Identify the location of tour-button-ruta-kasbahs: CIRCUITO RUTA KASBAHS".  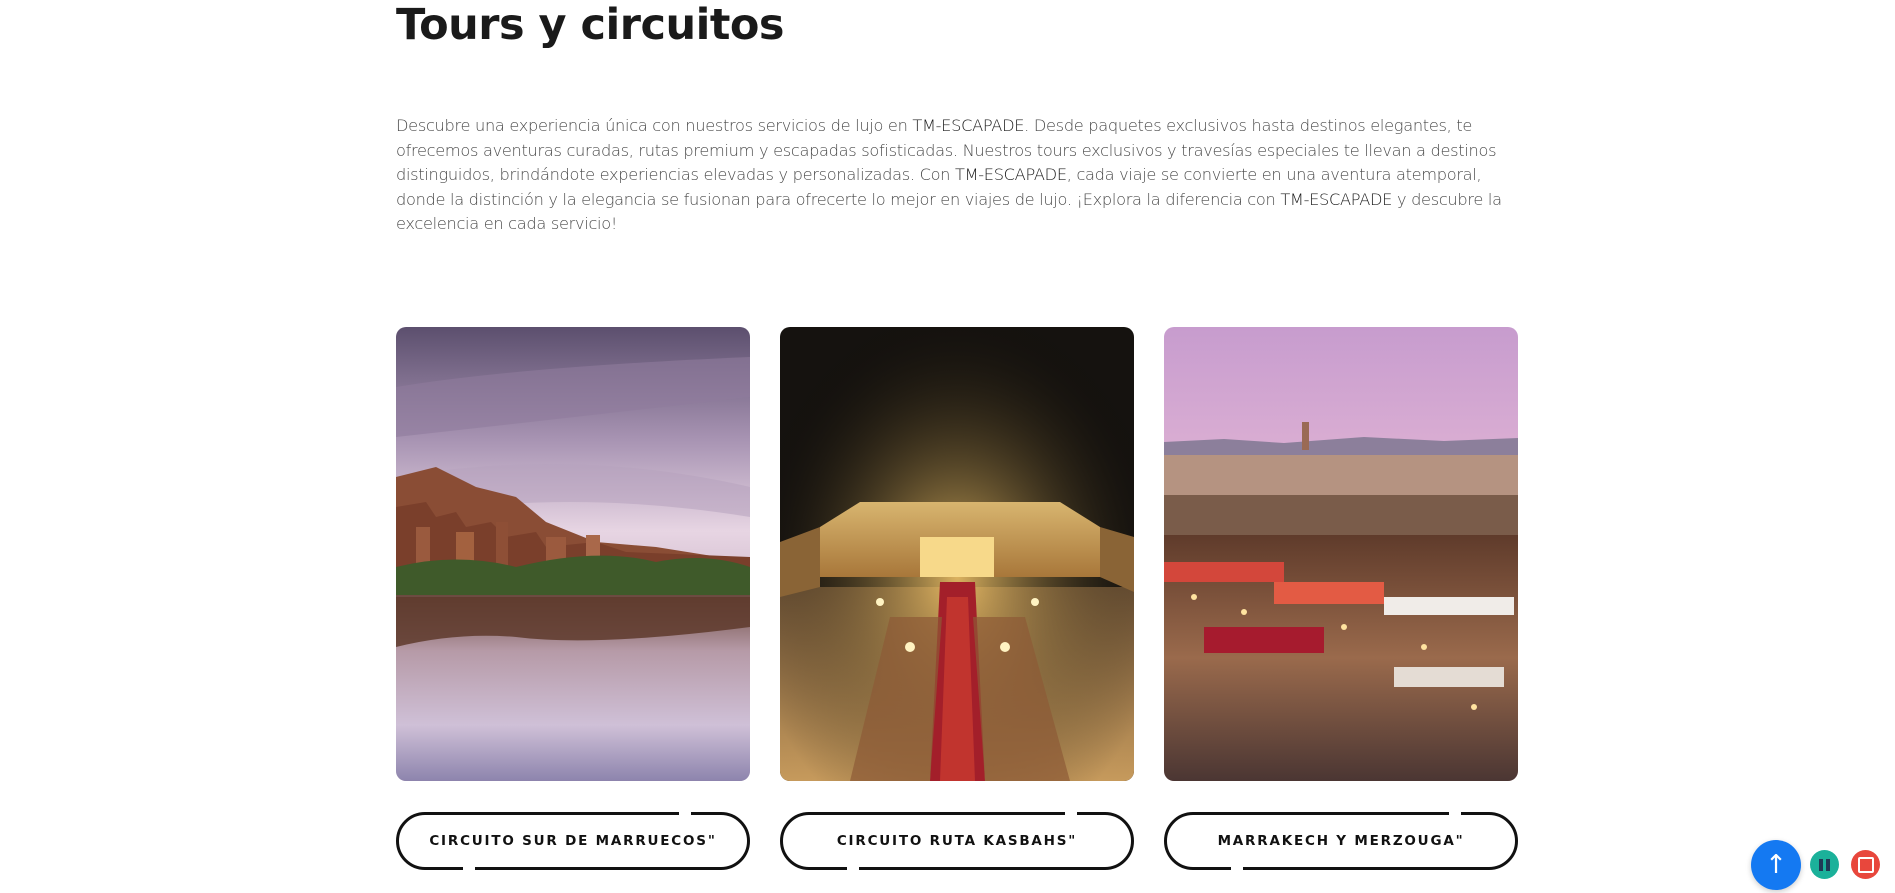
(957, 841).